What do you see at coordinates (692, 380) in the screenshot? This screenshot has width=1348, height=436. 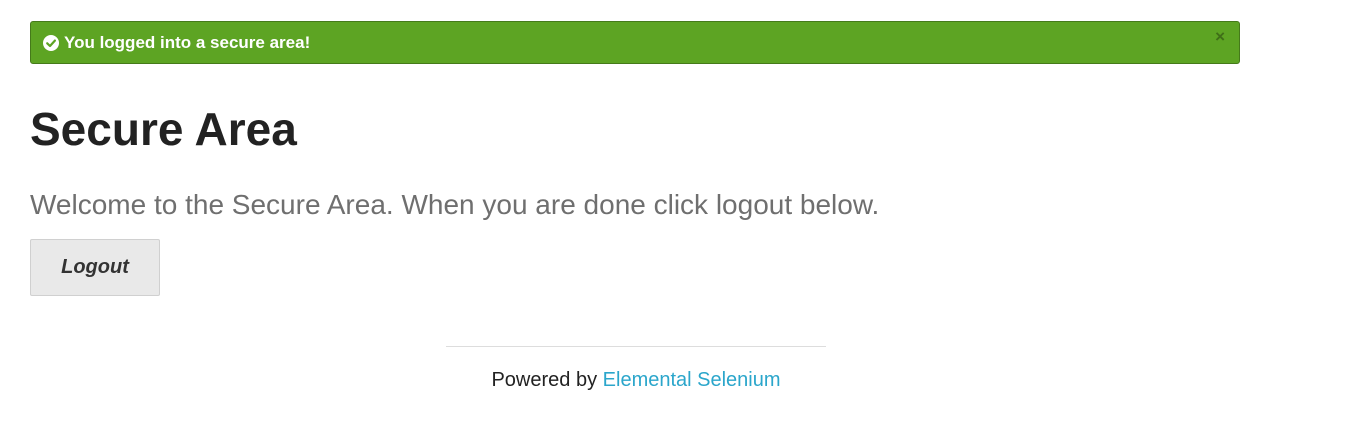 I see `footer-link: Elemental Selenium` at bounding box center [692, 380].